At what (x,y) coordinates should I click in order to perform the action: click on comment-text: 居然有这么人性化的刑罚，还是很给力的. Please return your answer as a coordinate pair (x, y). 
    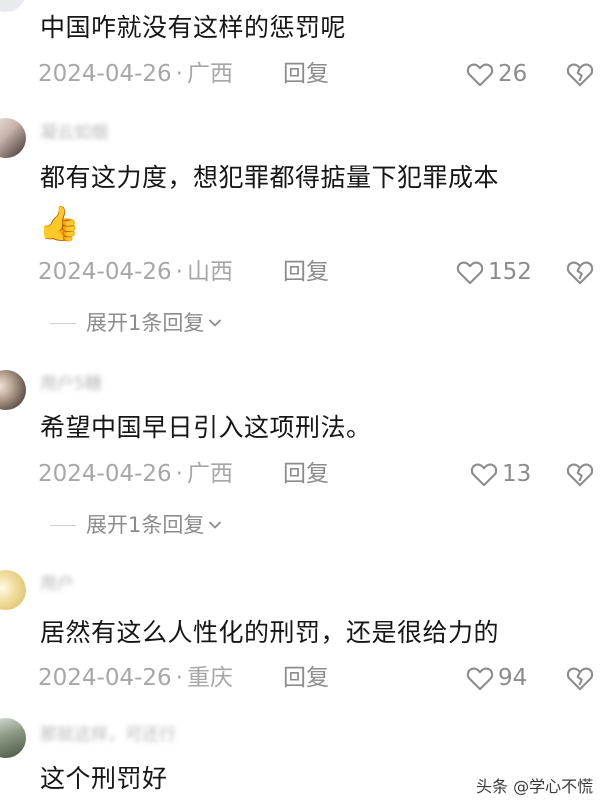
    Looking at the image, I should click on (270, 632).